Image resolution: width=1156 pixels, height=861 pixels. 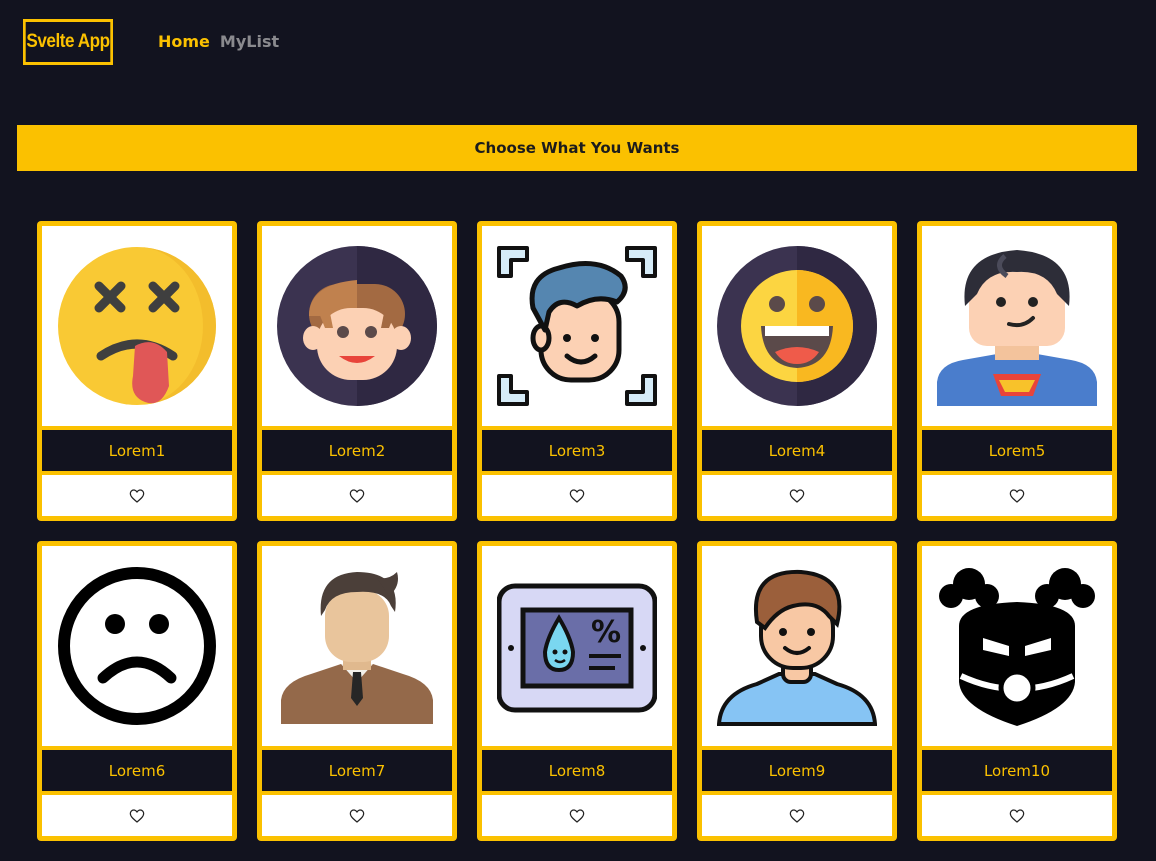 I want to click on nav-home-link: Home, so click(x=184, y=41).